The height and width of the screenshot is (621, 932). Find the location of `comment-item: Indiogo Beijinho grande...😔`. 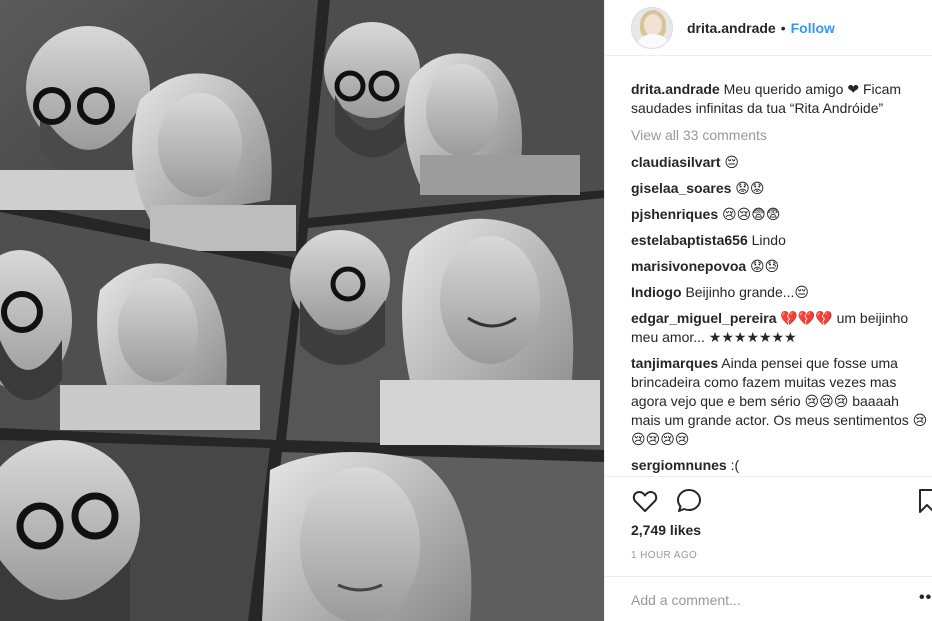

comment-item: Indiogo Beijinho grande...😔 is located at coordinates (781, 292).